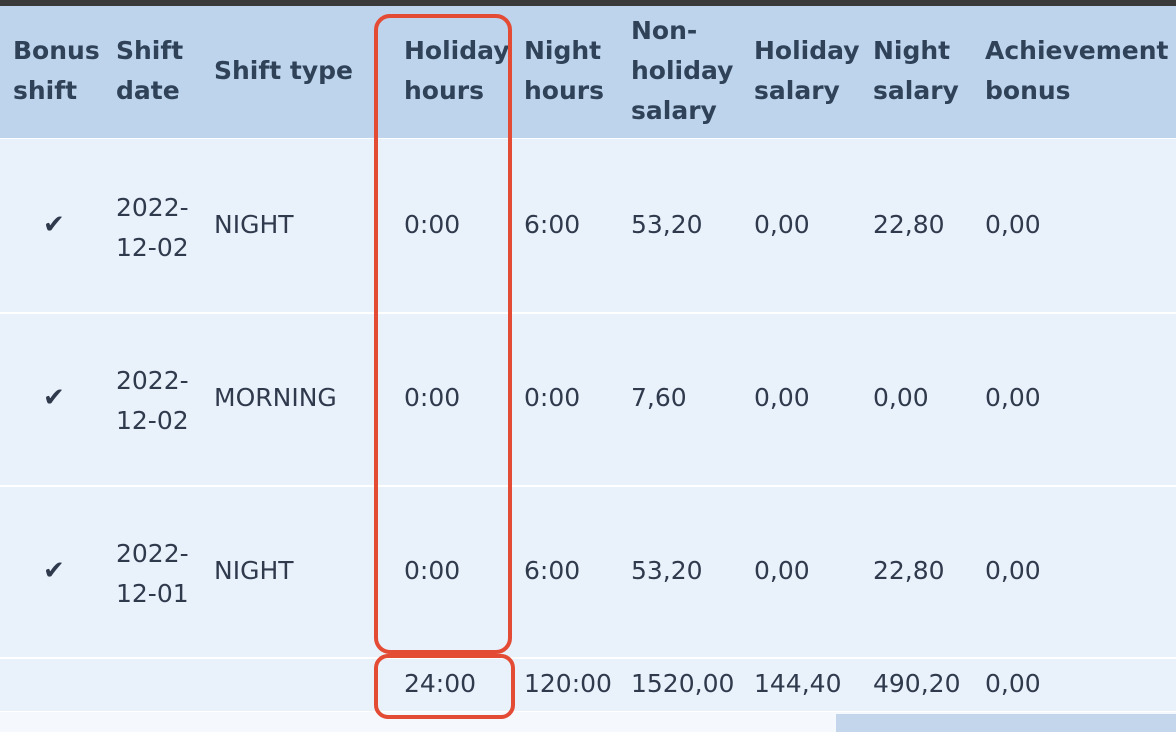 The image size is (1176, 732). I want to click on header-non-holiday-salary: Non- holiday salary, so click(682, 71).